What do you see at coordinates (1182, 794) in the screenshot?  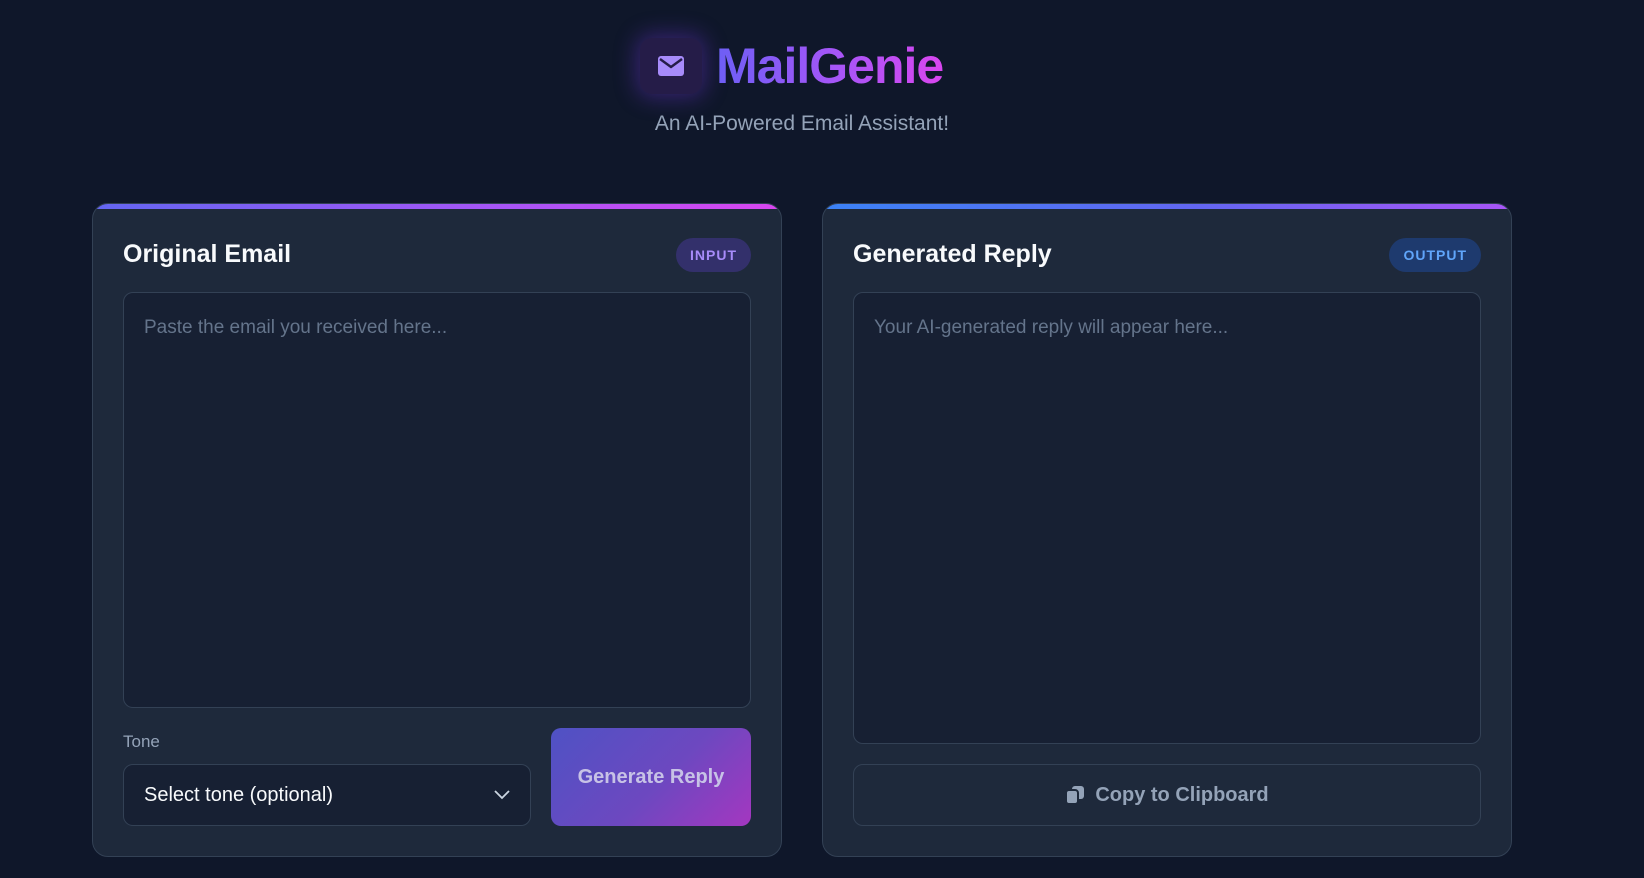 I see `copy-button-label: Copy to Clipboard` at bounding box center [1182, 794].